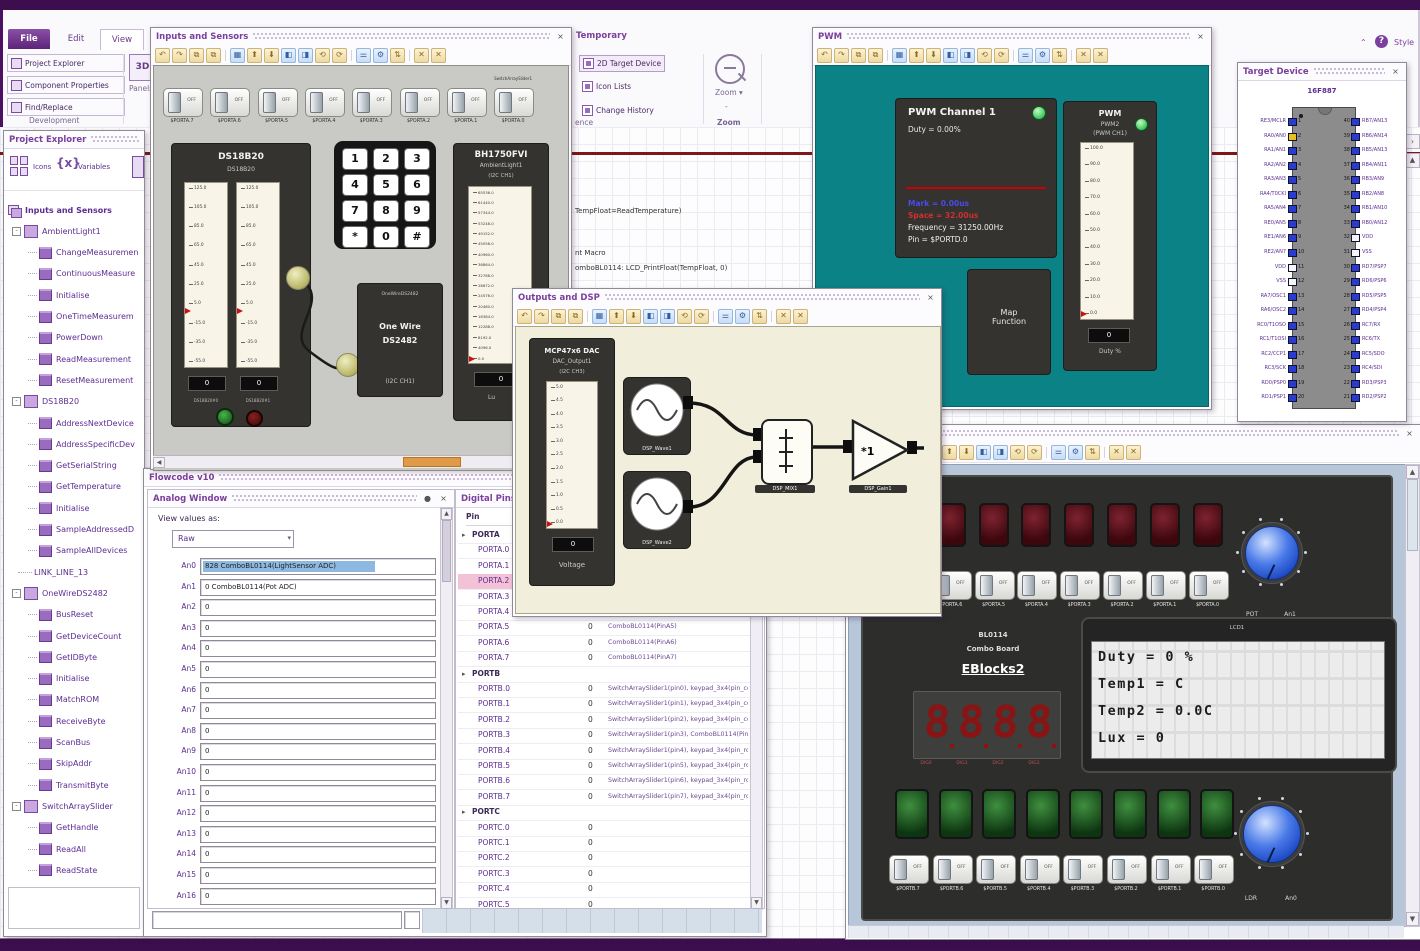 The image size is (1420, 951). Describe the element at coordinates (726, 106) in the screenshot. I see `zoom-value: -` at that location.